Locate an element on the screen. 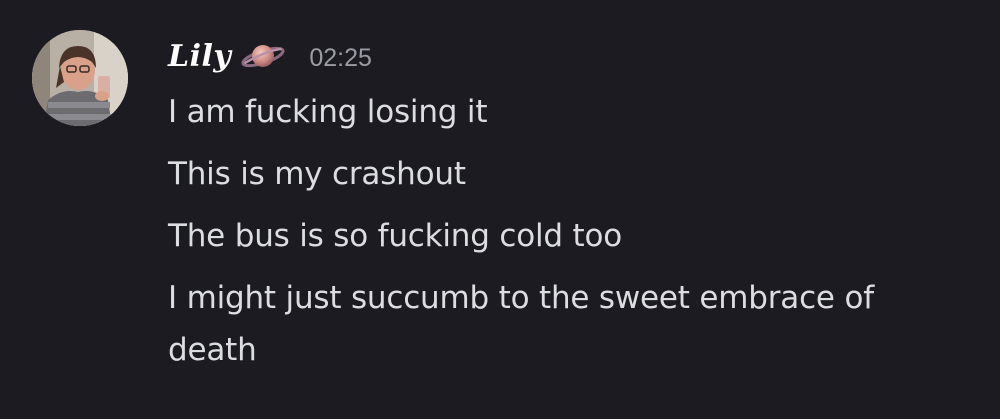 This screenshot has width=1000, height=419. avatar is located at coordinates (80, 78).